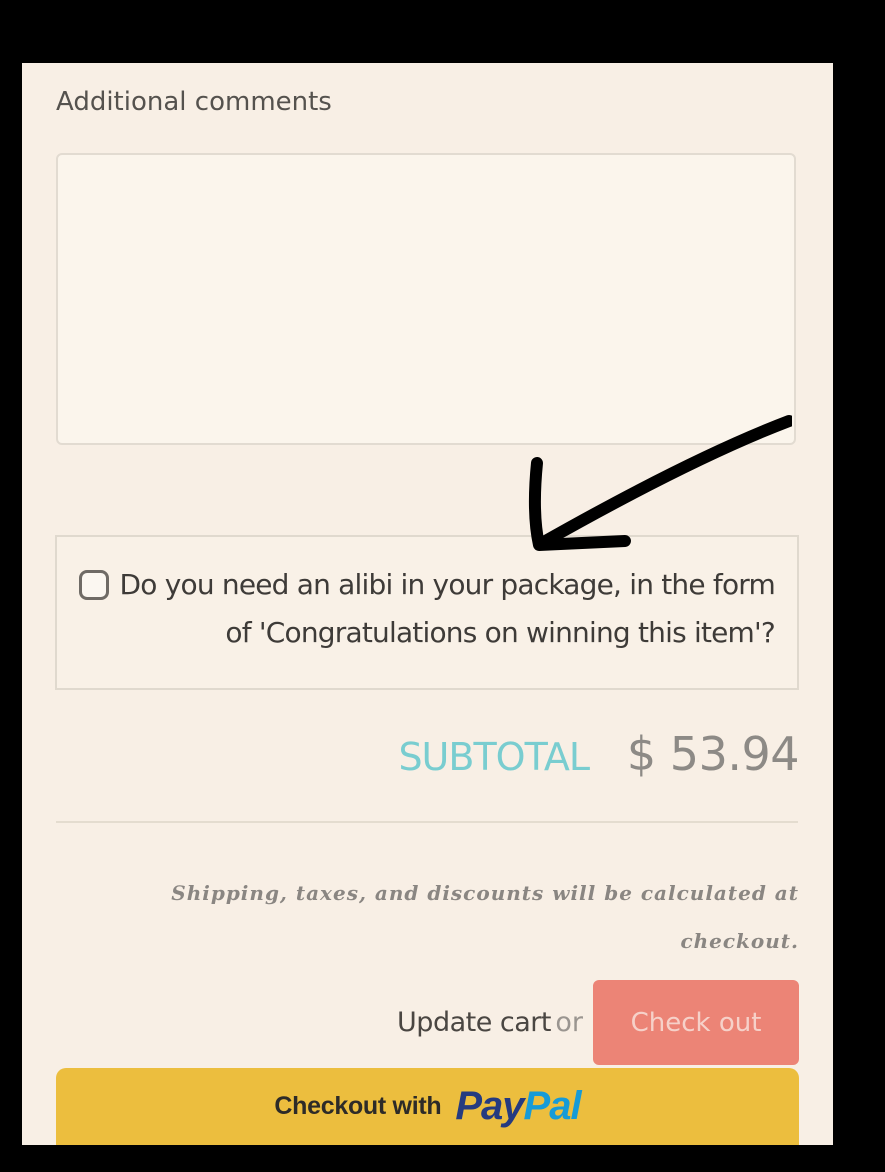 The image size is (885, 1172). What do you see at coordinates (194, 102) in the screenshot?
I see `comments-label: Additional comments` at bounding box center [194, 102].